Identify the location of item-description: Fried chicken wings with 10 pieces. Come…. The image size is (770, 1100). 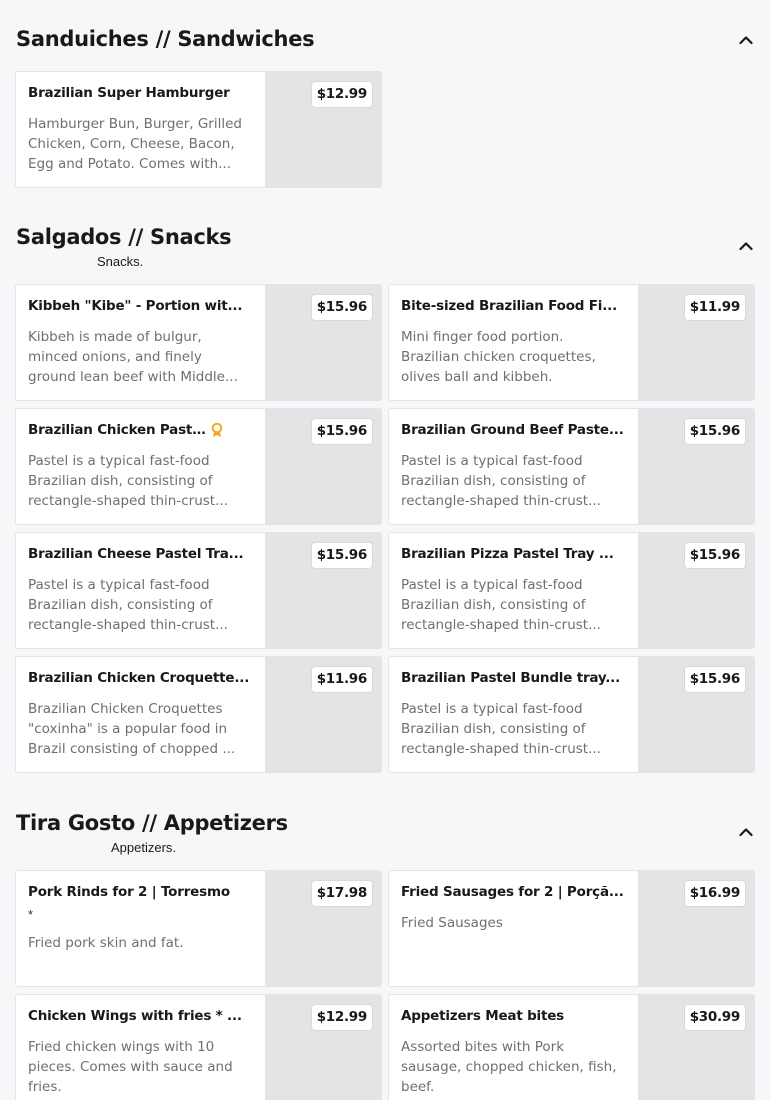
(130, 1067).